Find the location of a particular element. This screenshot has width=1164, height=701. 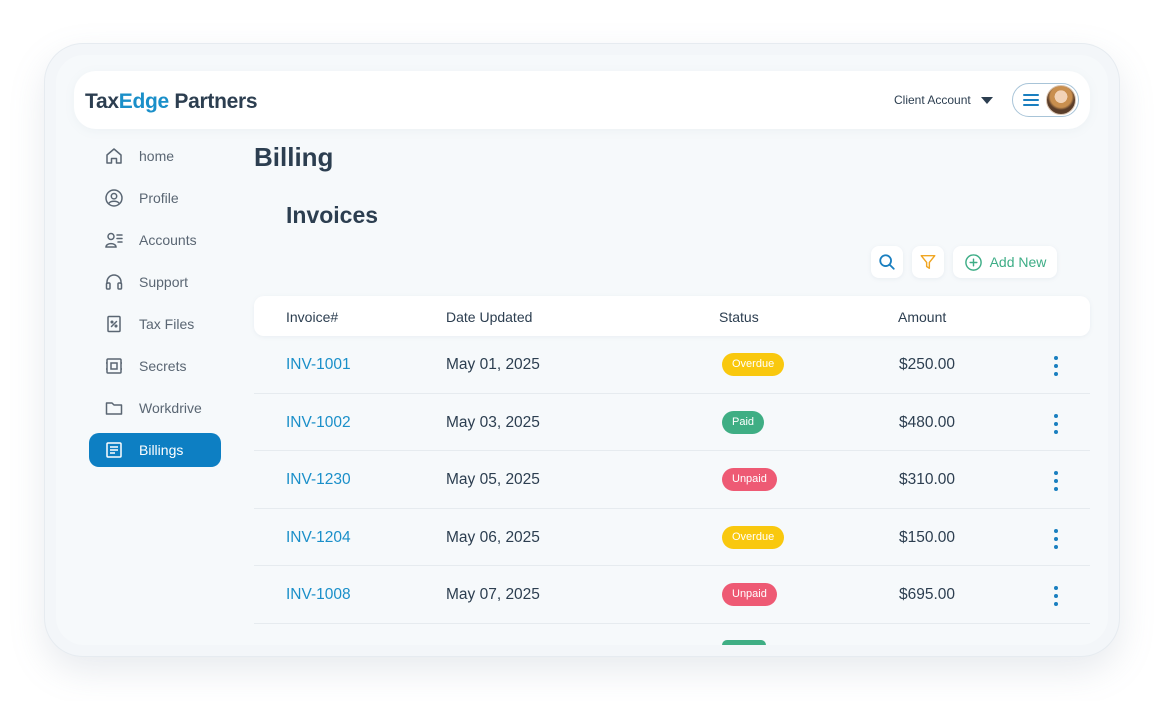

home-icon is located at coordinates (114, 156).